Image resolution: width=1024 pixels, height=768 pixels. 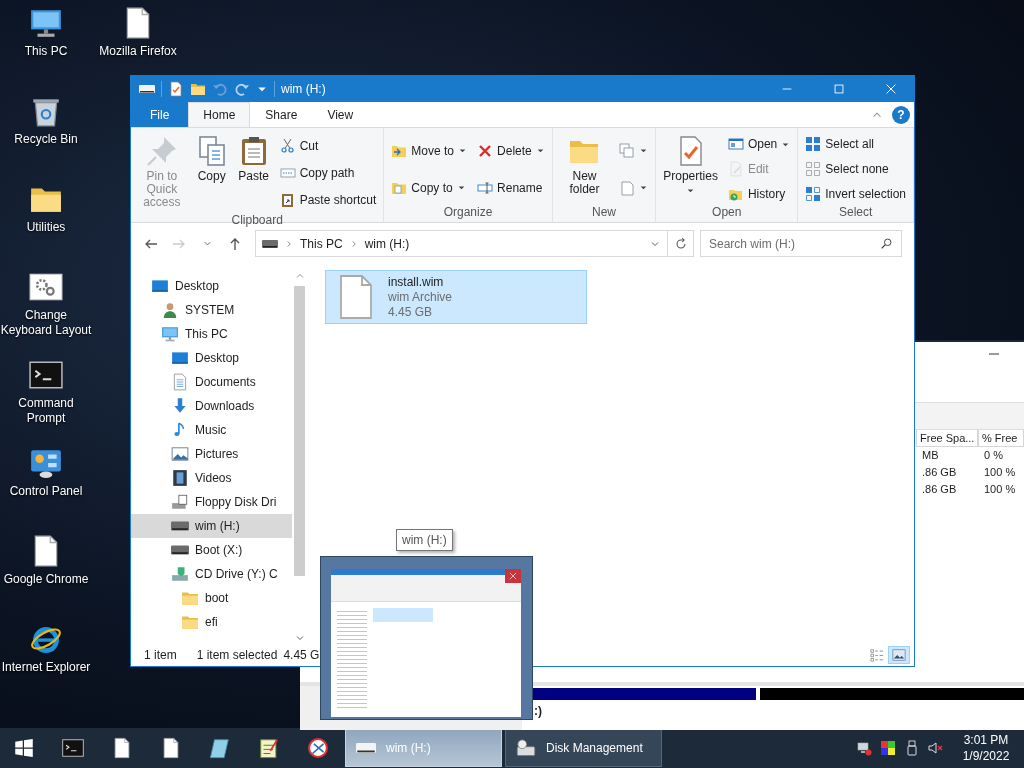 What do you see at coordinates (180, 454) in the screenshot?
I see `picture-icon` at bounding box center [180, 454].